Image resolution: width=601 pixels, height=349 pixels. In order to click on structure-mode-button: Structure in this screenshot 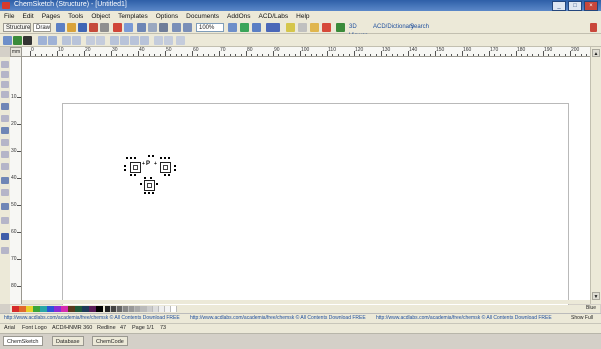, I will do `click(17, 27)`.